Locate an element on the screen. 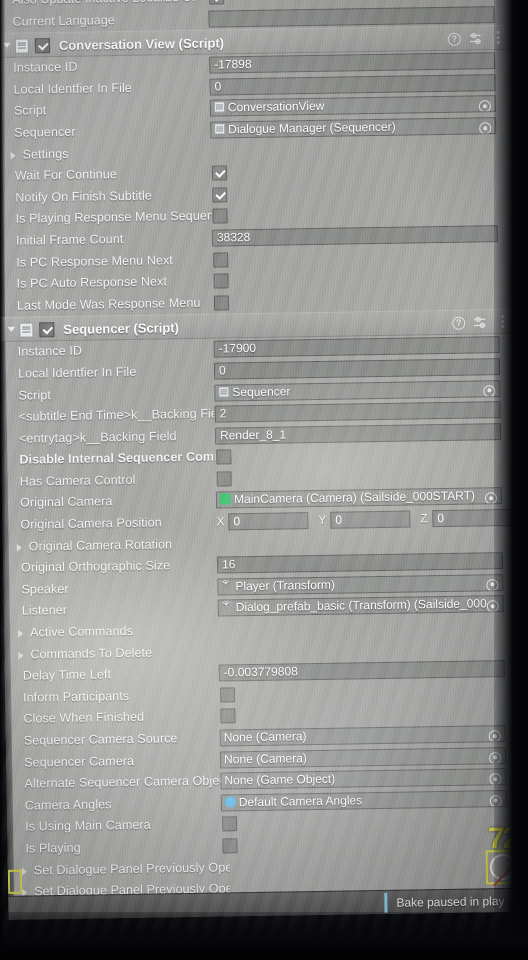 This screenshot has width=528, height=960. property-label: Original Camera Rotation is located at coordinates (100, 545).